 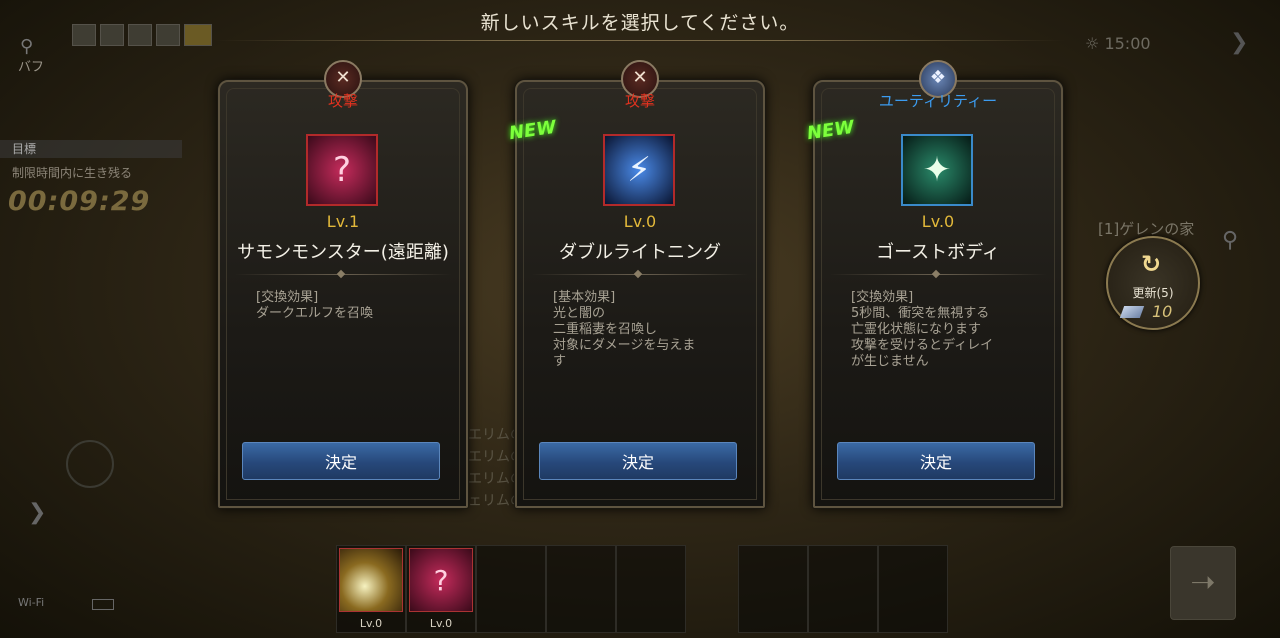 I want to click on buff-label: バフ, so click(x=31, y=67).